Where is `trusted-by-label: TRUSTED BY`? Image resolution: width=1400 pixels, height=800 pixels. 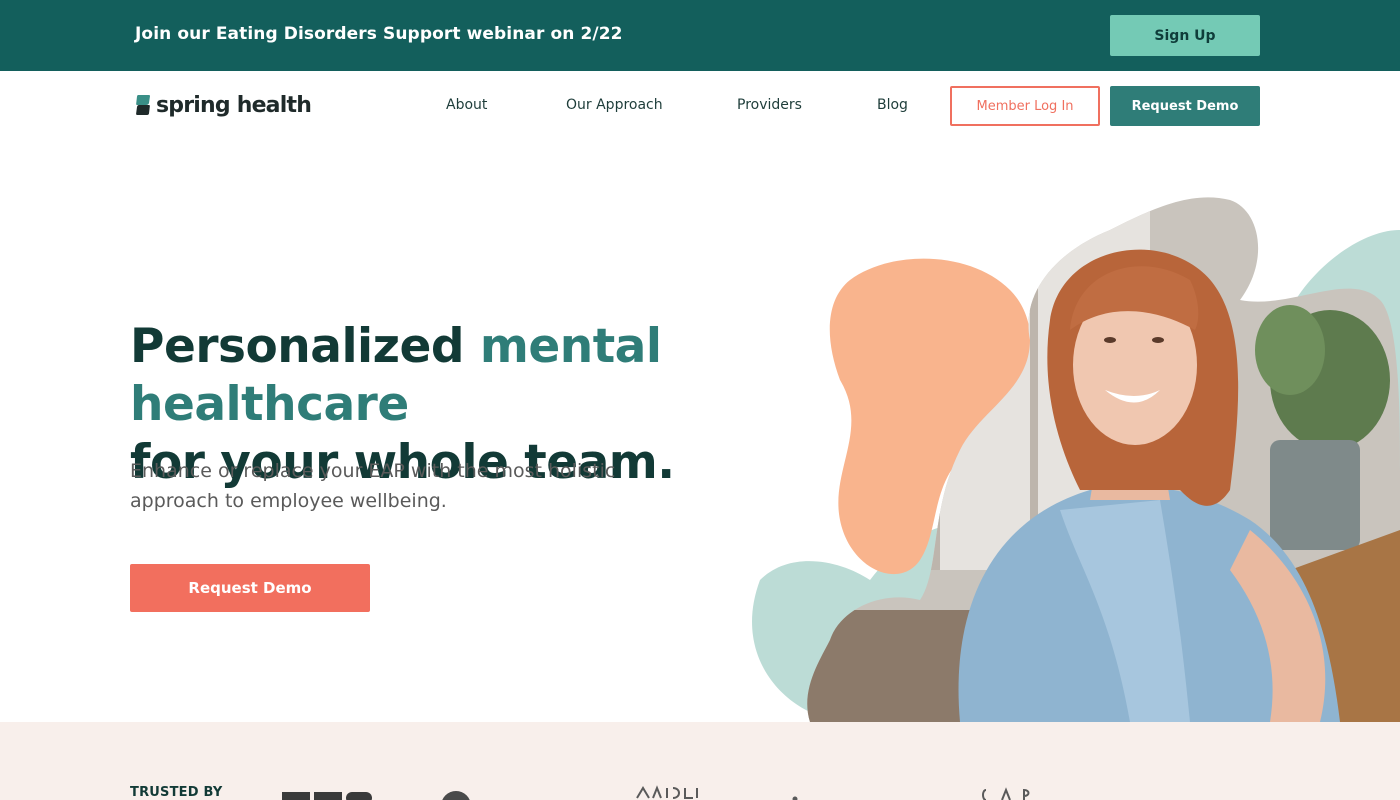 trusted-by-label: TRUSTED BY is located at coordinates (176, 792).